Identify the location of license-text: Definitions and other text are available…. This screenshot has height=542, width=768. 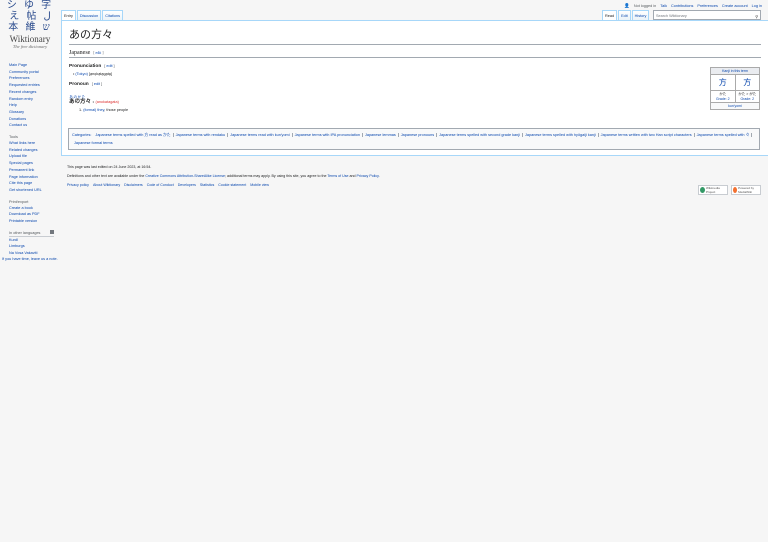
(414, 176).